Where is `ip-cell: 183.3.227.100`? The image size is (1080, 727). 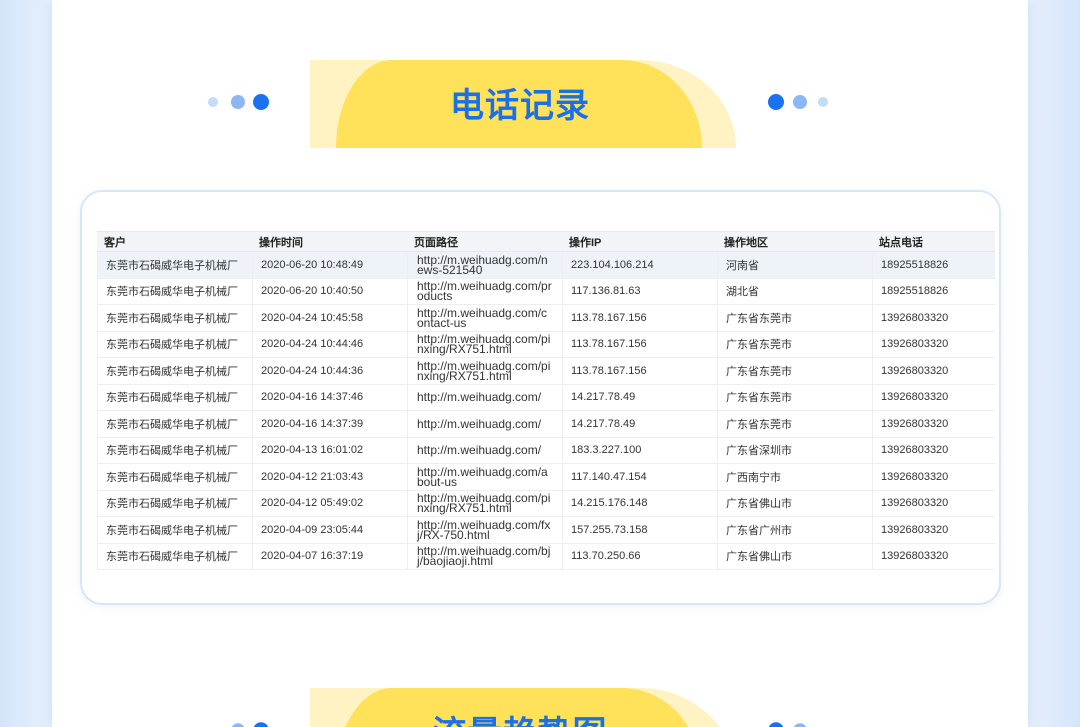 ip-cell: 183.3.227.100 is located at coordinates (639, 450).